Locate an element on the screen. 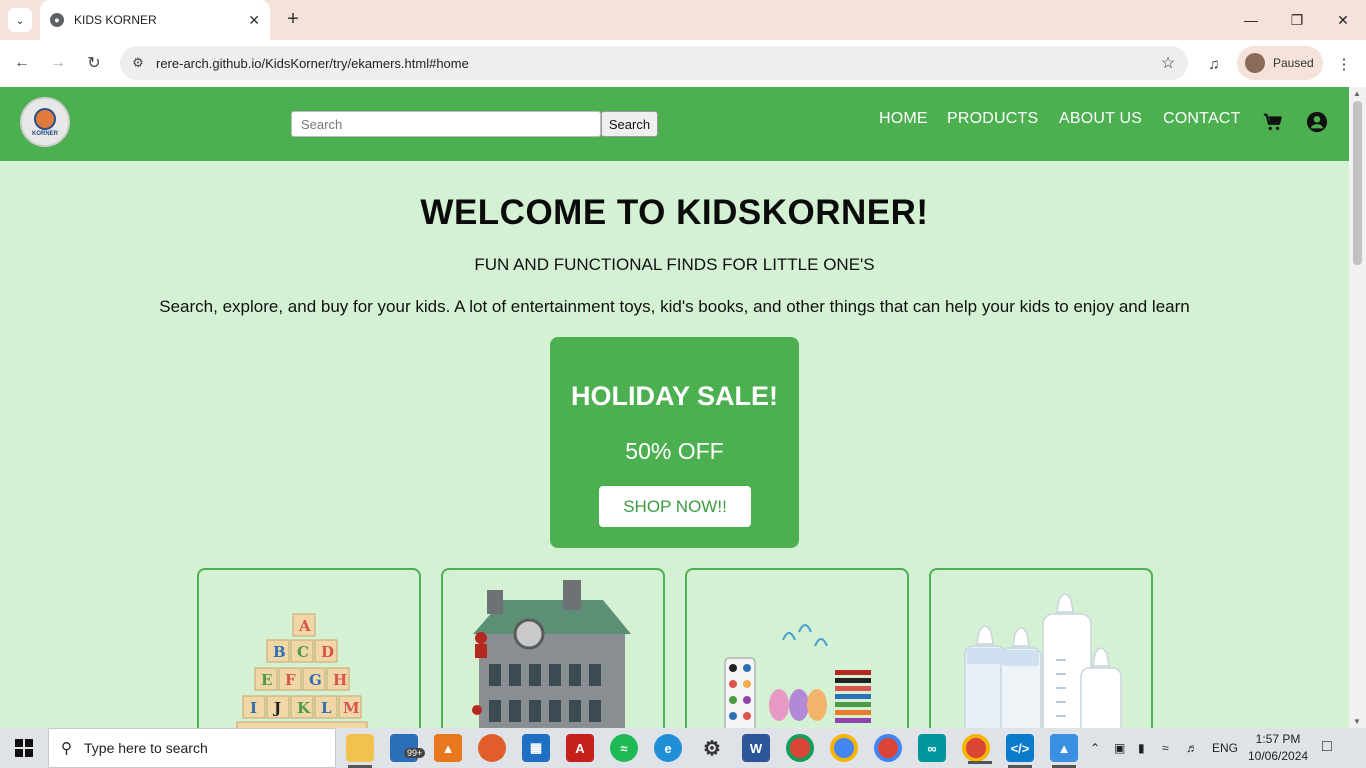  browser-tab-strip: ⌄ ● KIDS KORNER ✕ + — ❐ ✕ is located at coordinates (683, 20).